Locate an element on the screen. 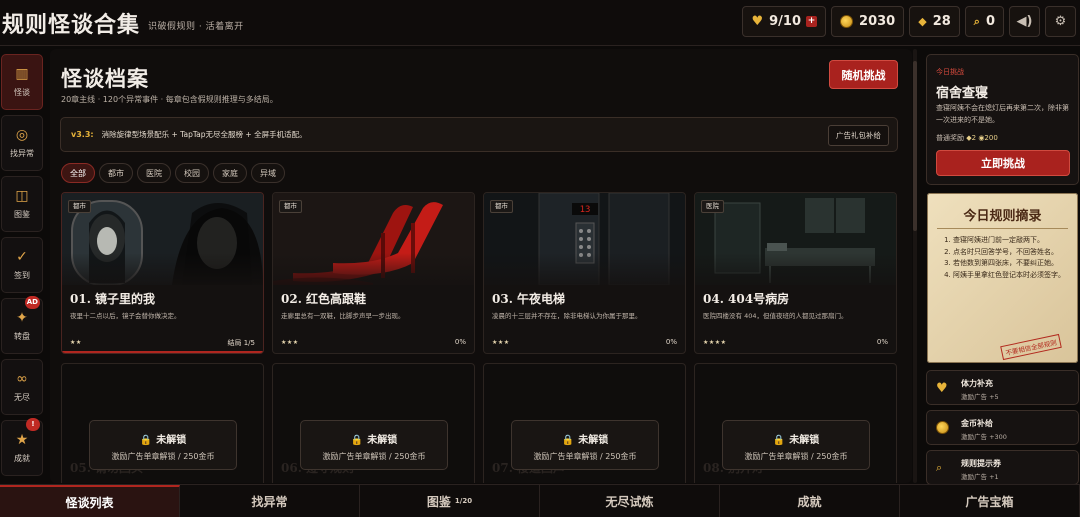 The width and height of the screenshot is (1080, 517). svg-text: 13 is located at coordinates (585, 210).